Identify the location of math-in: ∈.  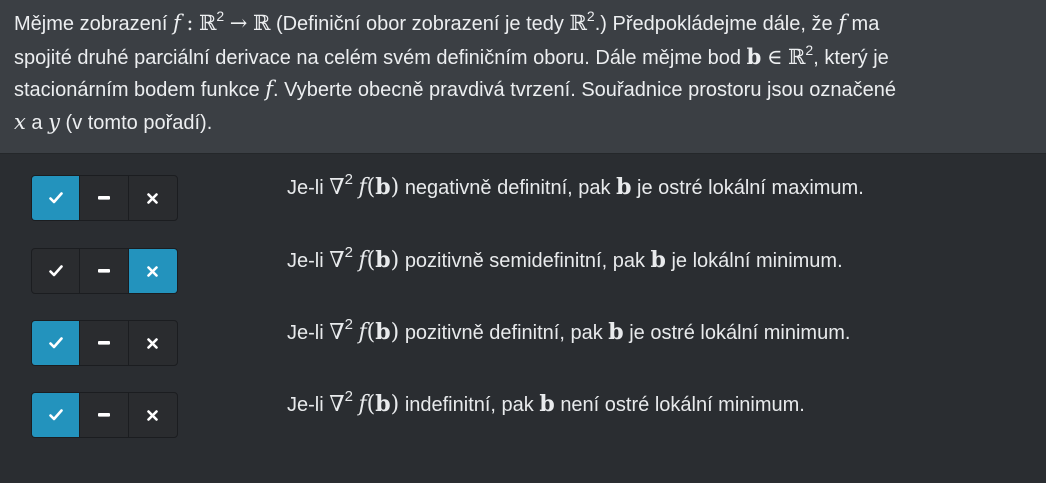
(774, 56).